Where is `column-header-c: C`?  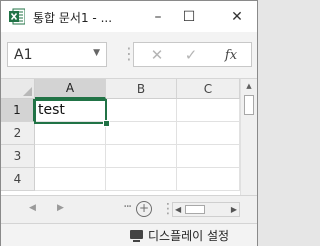
column-header-c: C is located at coordinates (208, 89).